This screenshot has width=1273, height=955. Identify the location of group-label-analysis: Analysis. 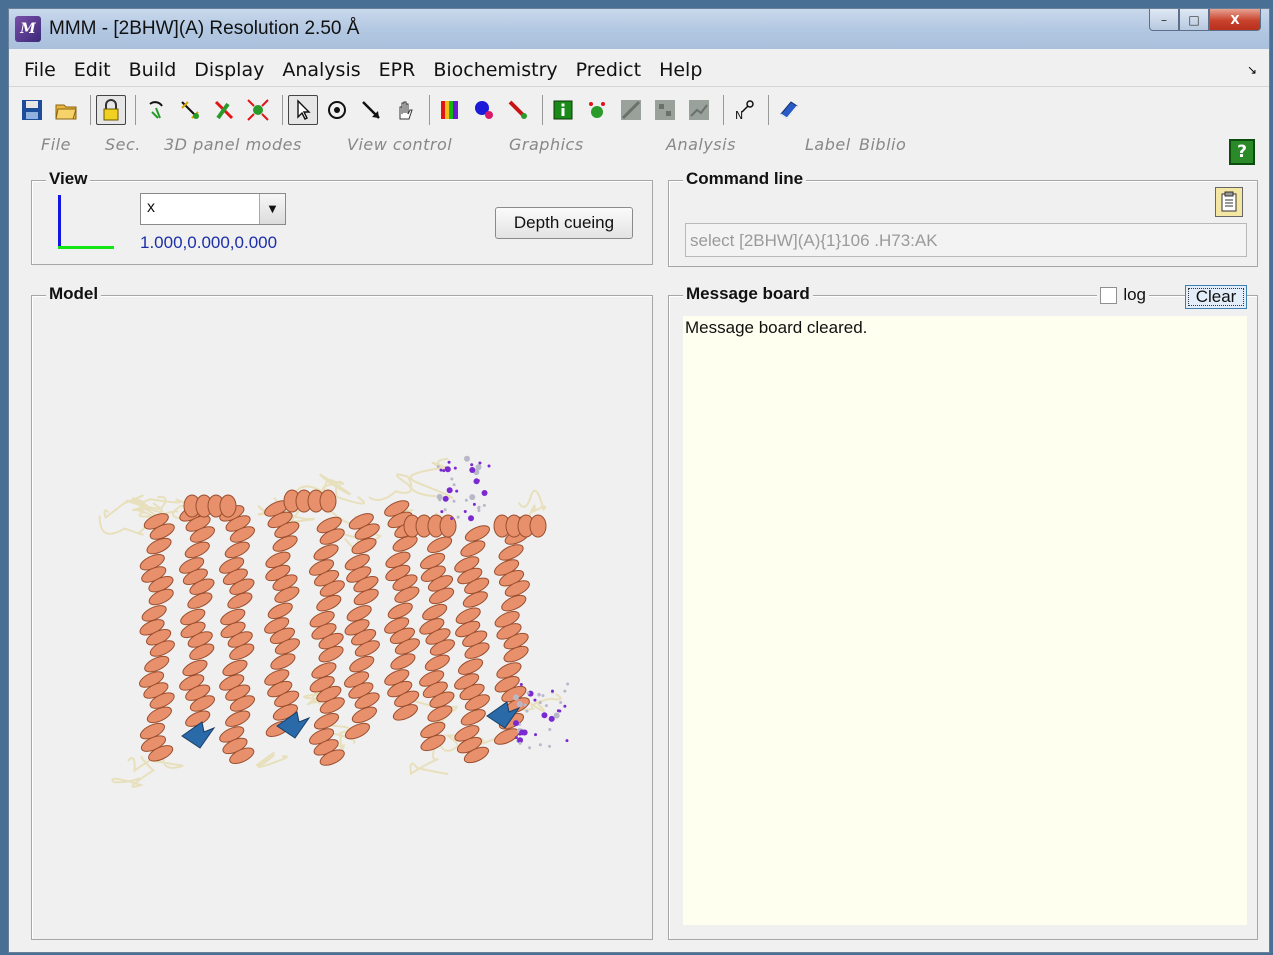
(701, 144).